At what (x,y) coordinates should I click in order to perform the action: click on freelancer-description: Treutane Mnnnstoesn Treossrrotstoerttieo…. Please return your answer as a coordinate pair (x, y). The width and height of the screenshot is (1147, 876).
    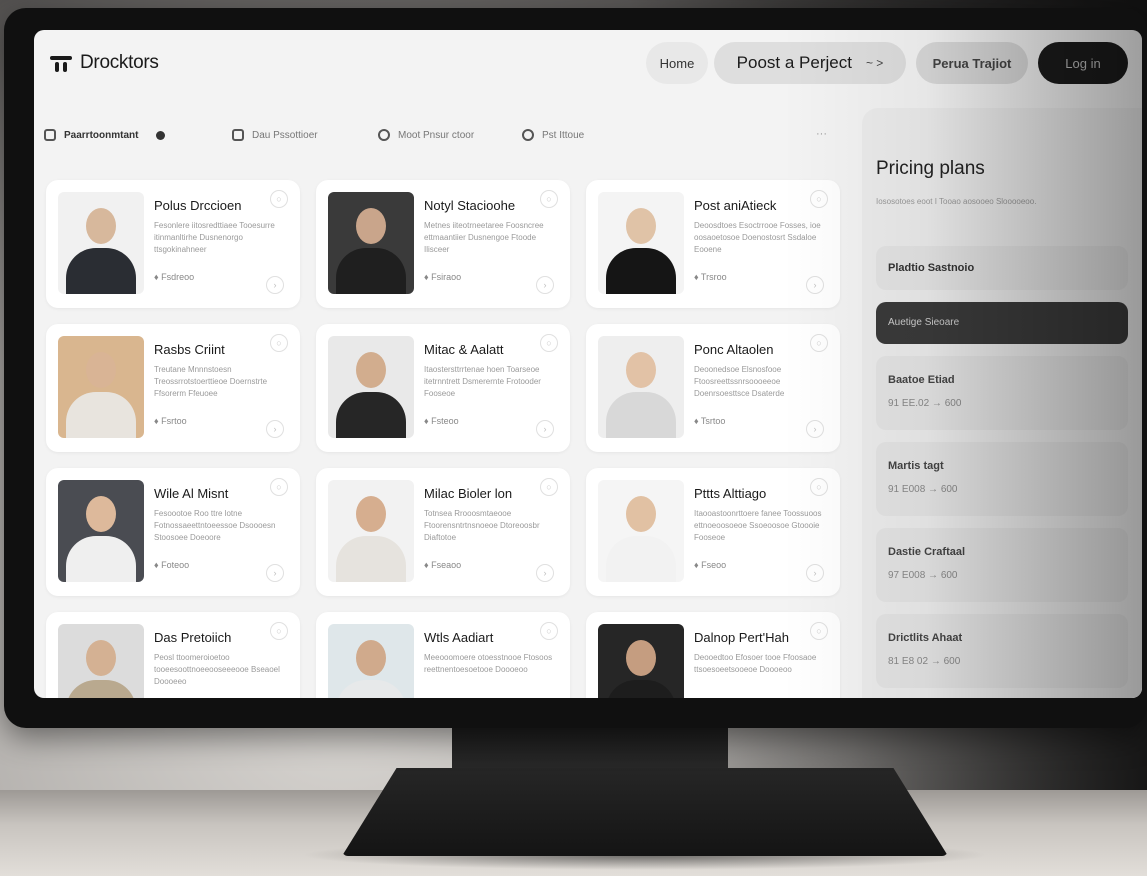
    Looking at the image, I should click on (211, 381).